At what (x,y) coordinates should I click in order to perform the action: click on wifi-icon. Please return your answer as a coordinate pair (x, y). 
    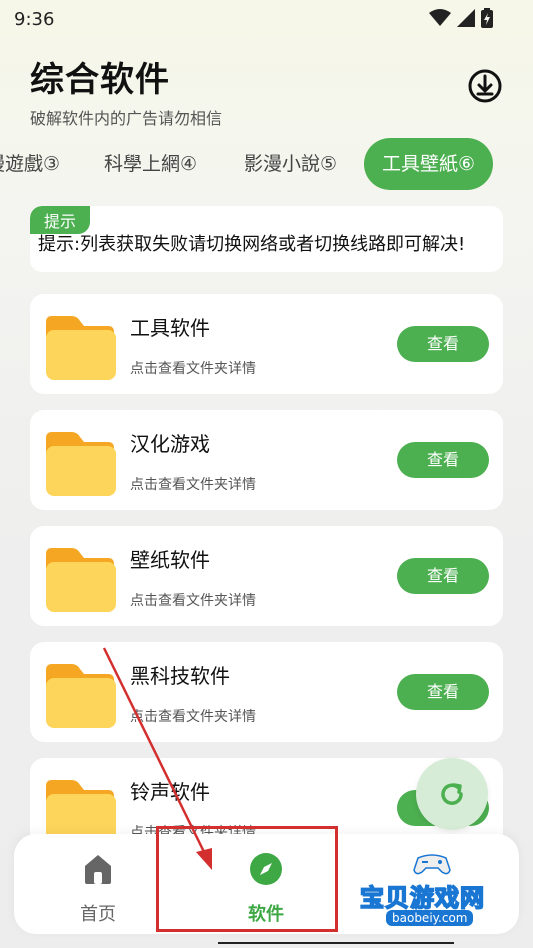
    Looking at the image, I should click on (440, 17).